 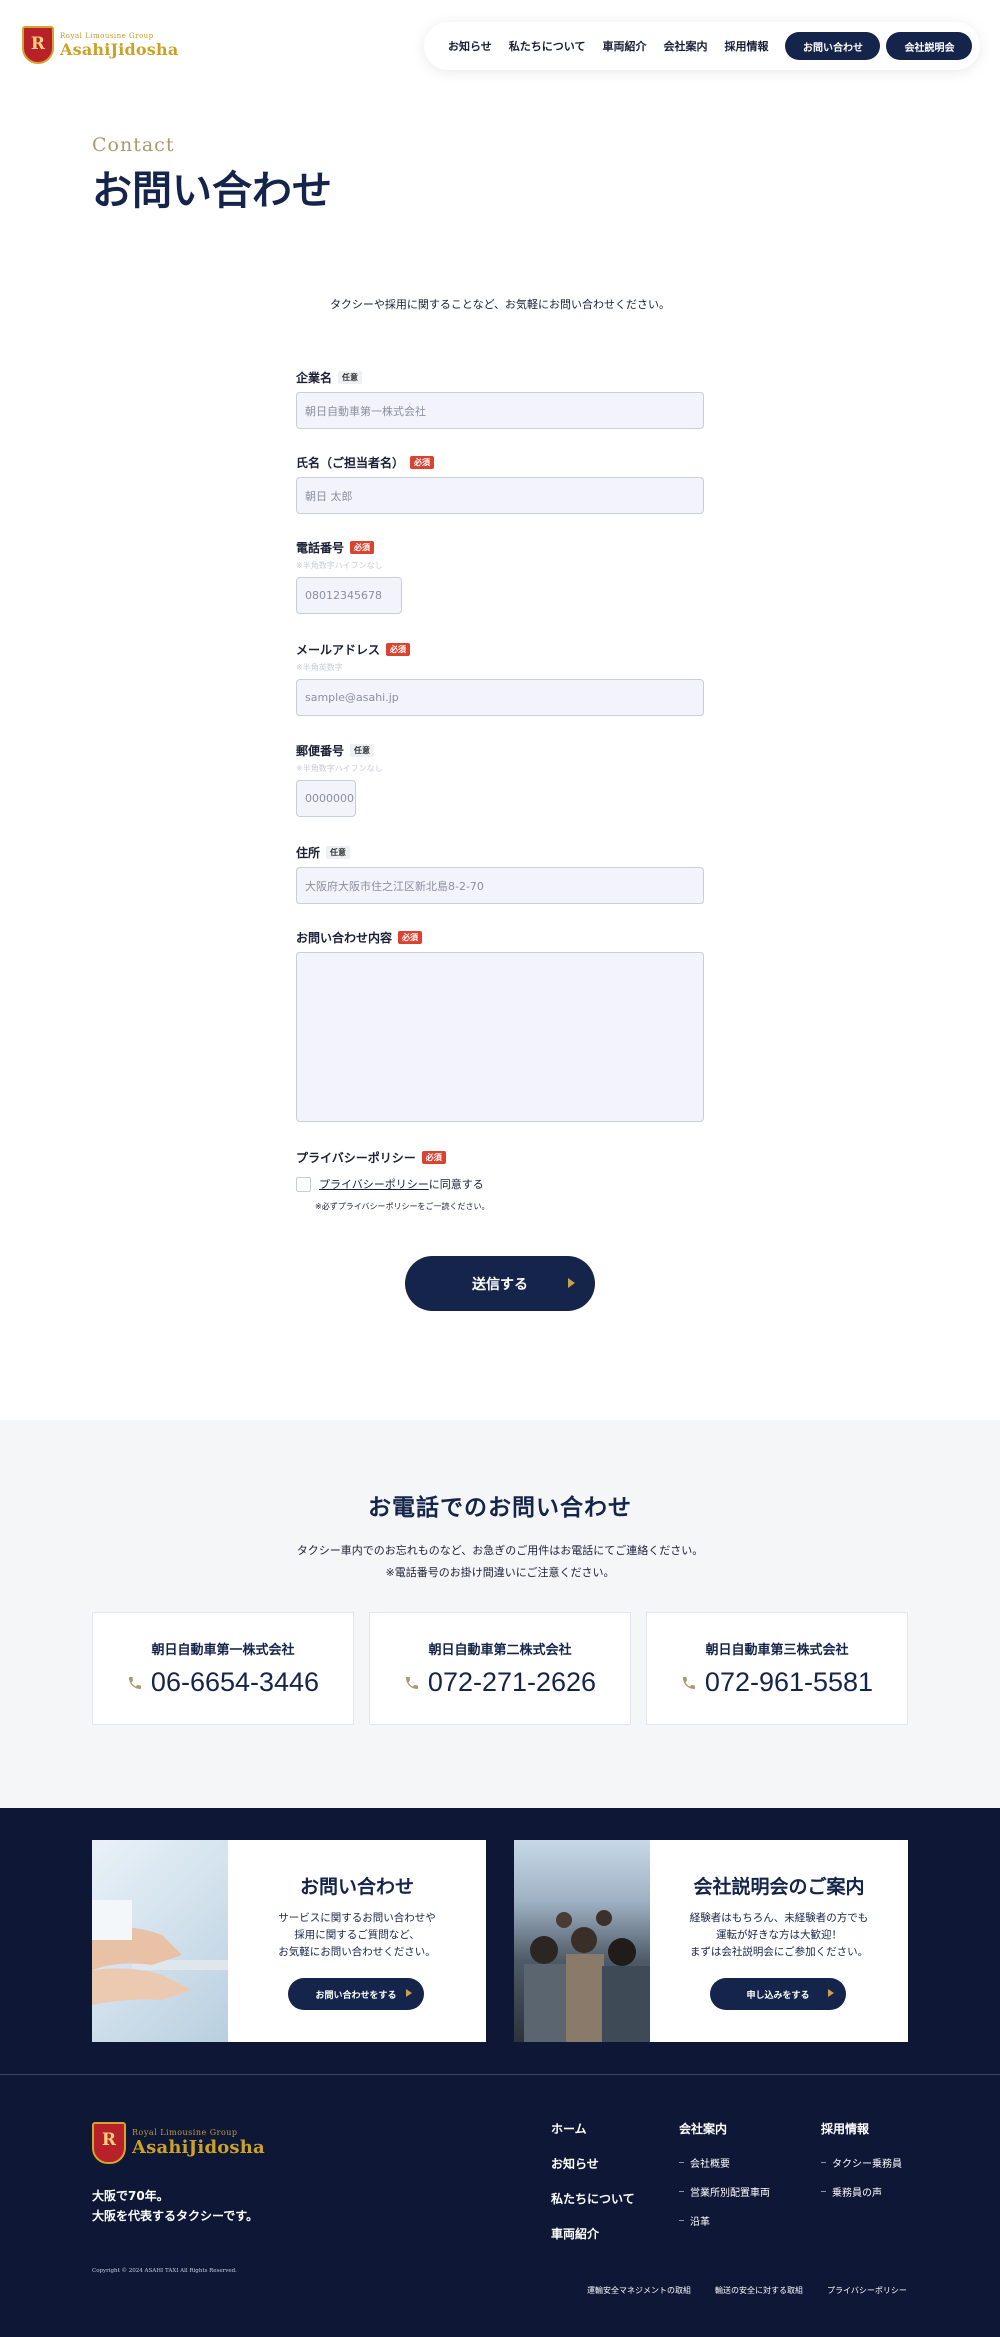 I want to click on form-row-name: 氏名（ご担当者名） 必須 朝日 太郎, so click(x=500, y=483).